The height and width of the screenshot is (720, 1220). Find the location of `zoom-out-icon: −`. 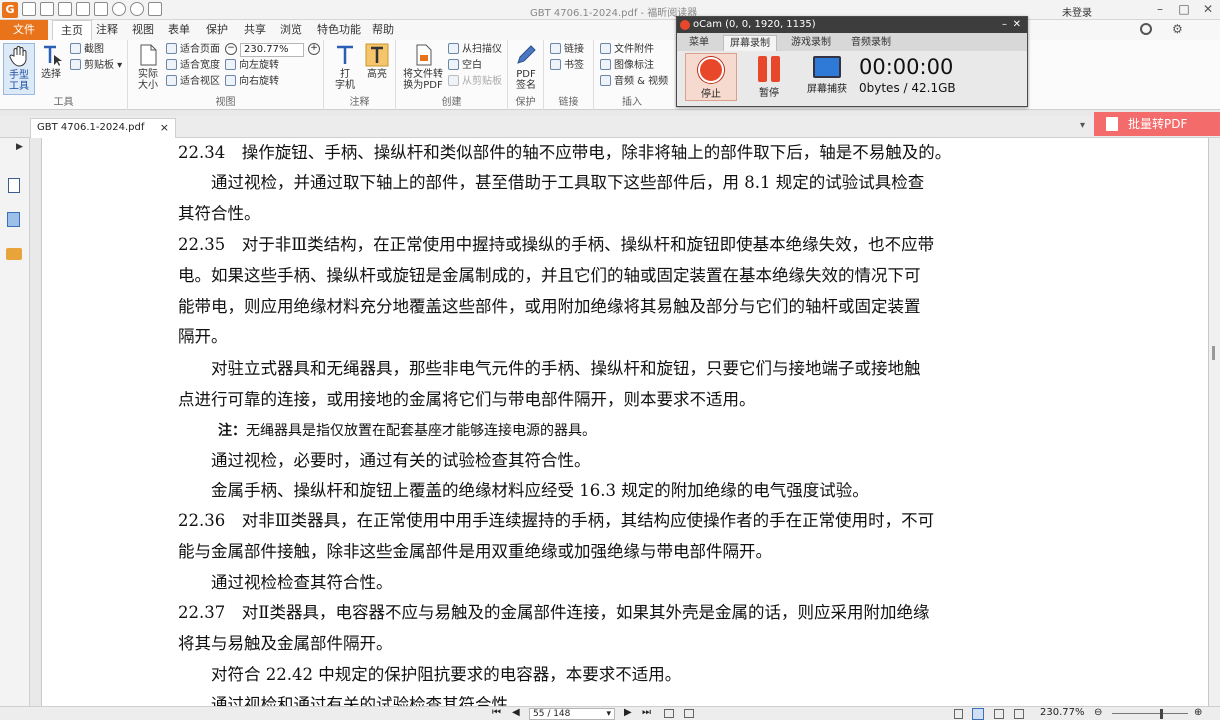

zoom-out-icon: − is located at coordinates (231, 49).